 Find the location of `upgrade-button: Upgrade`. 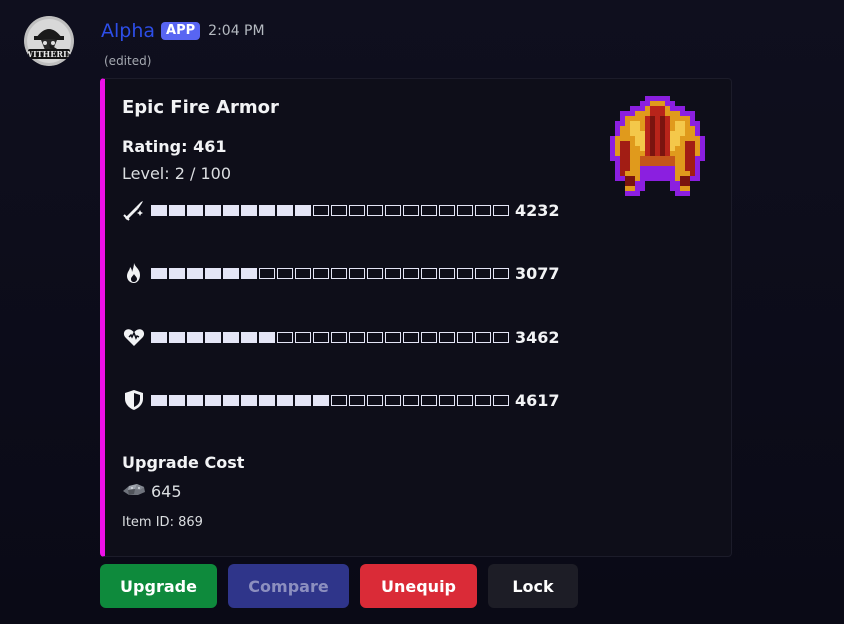

upgrade-button: Upgrade is located at coordinates (158, 586).